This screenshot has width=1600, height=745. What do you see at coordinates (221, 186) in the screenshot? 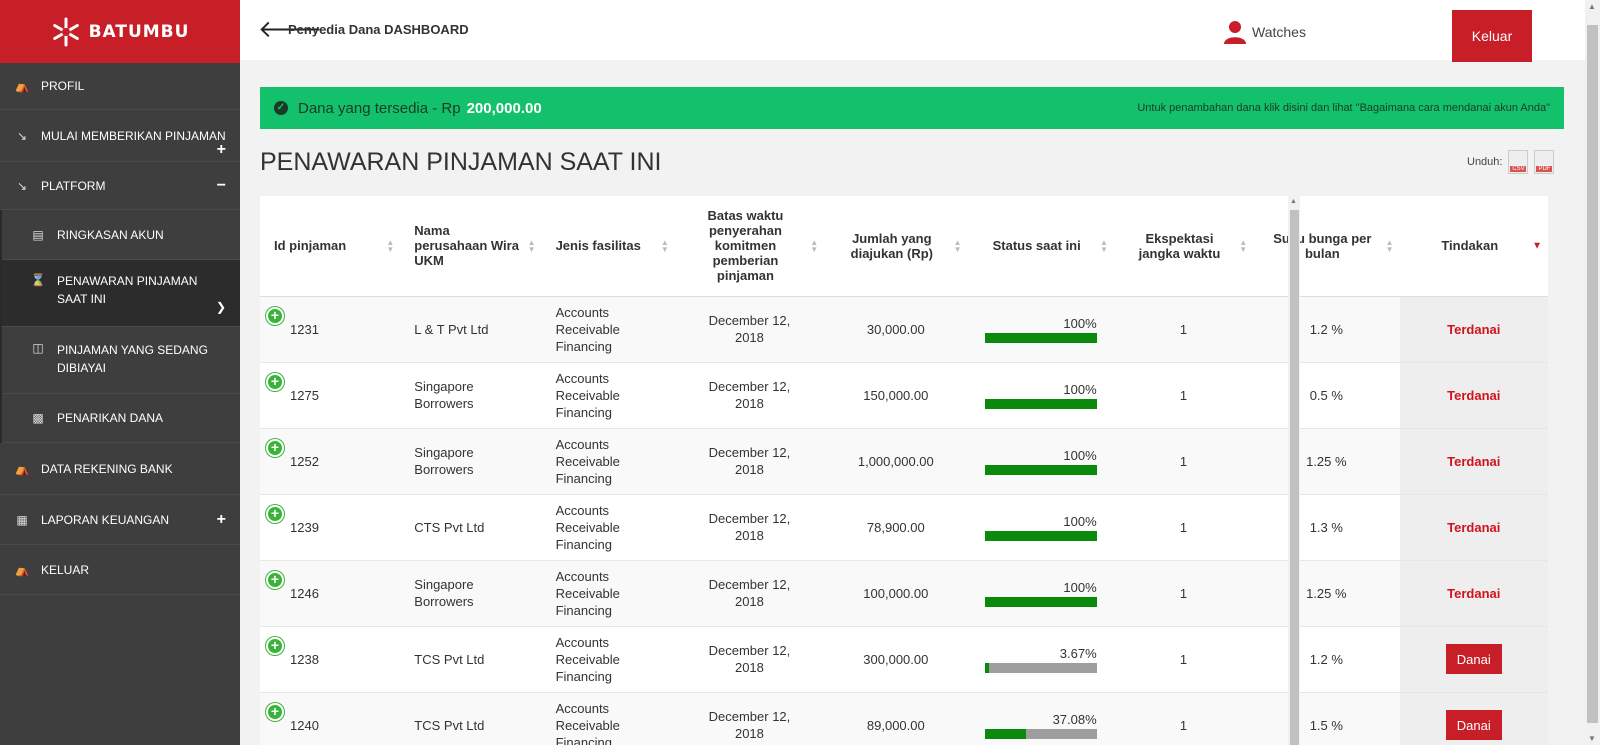
I see `collapse-icon: −` at bounding box center [221, 186].